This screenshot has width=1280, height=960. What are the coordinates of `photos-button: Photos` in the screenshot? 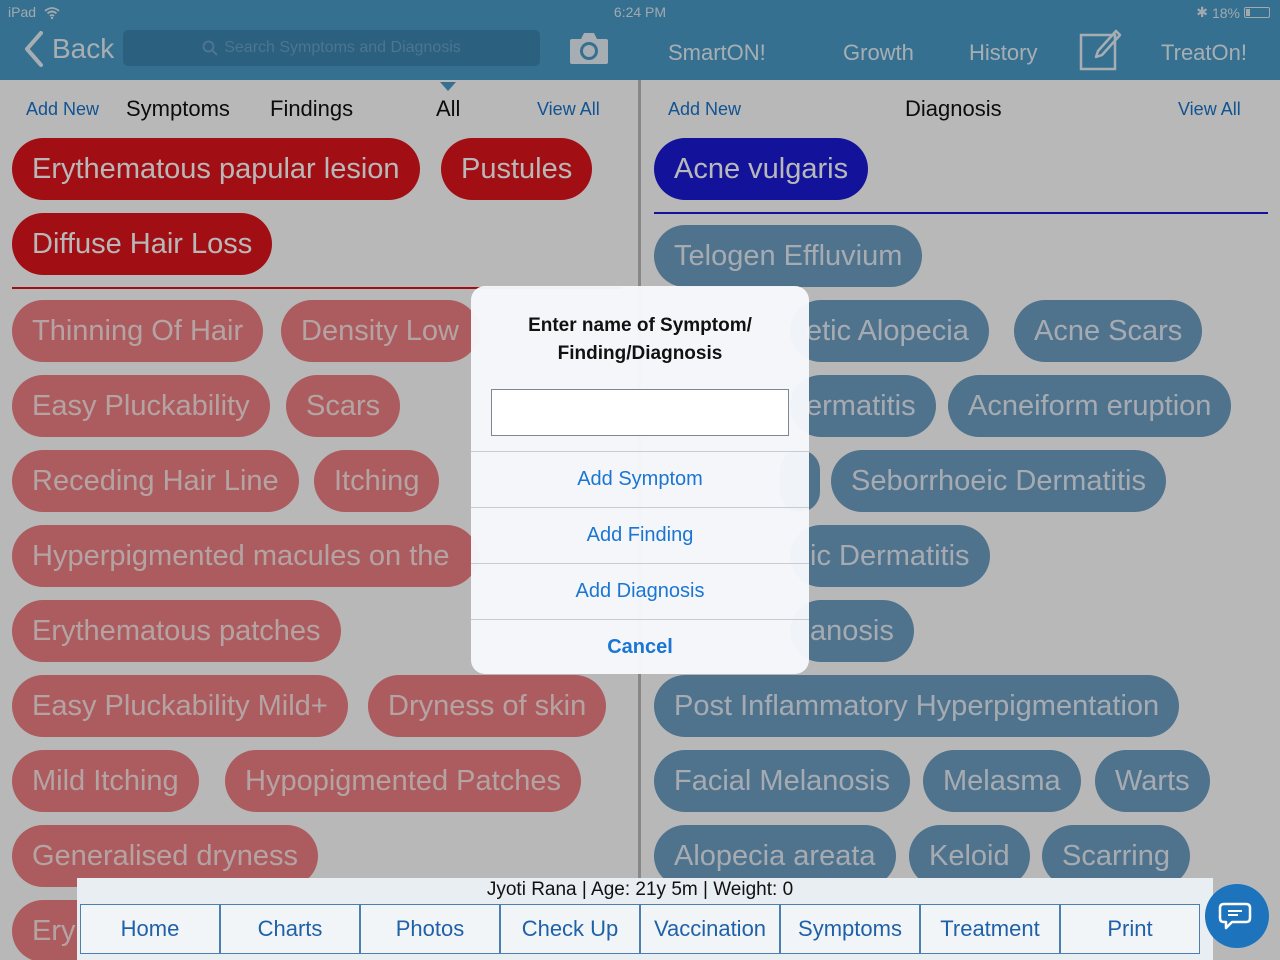 It's located at (430, 929).